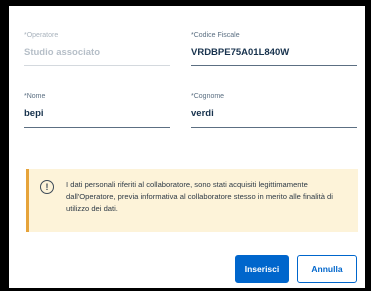 The width and height of the screenshot is (371, 291). Describe the element at coordinates (62, 52) in the screenshot. I see `operatore-value: Studio associato` at that location.